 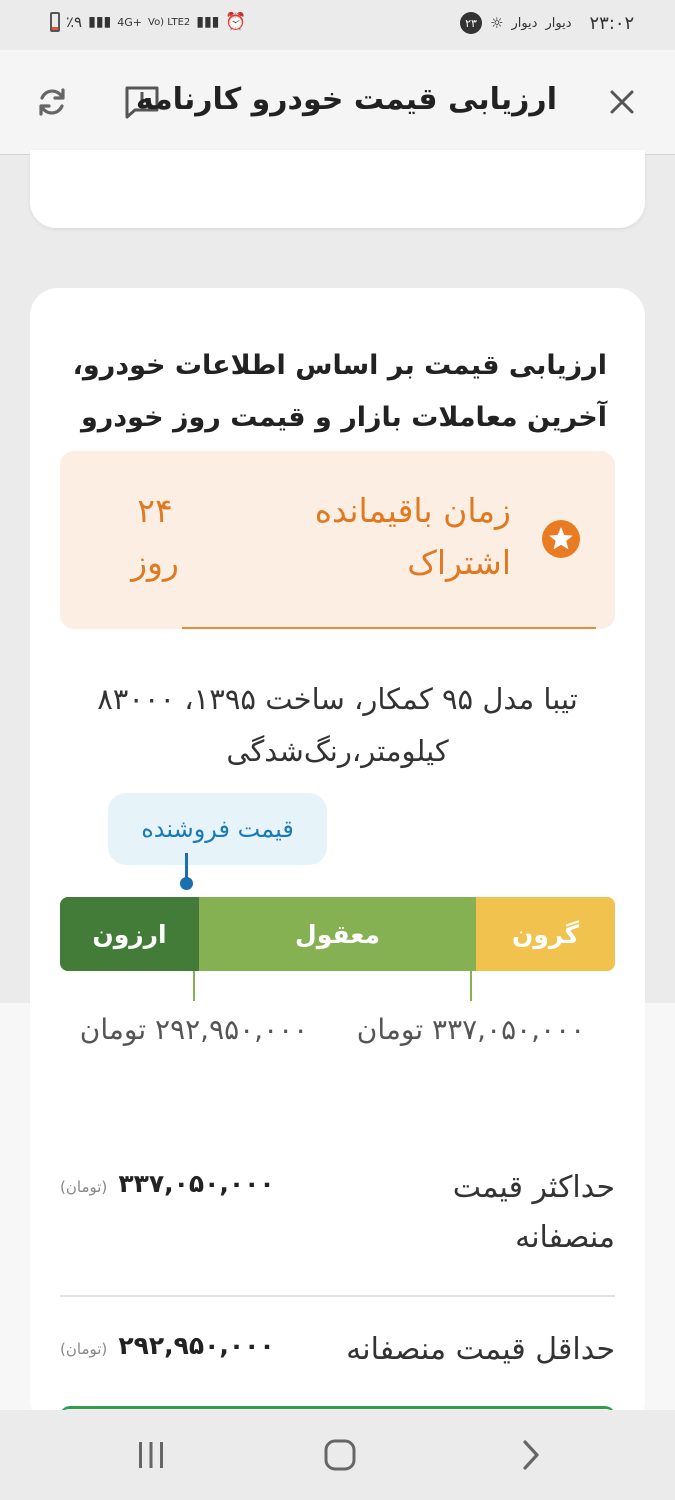 What do you see at coordinates (346, 99) in the screenshot?
I see `page-title: ارزیابی قیمت خودرو کارنامه` at bounding box center [346, 99].